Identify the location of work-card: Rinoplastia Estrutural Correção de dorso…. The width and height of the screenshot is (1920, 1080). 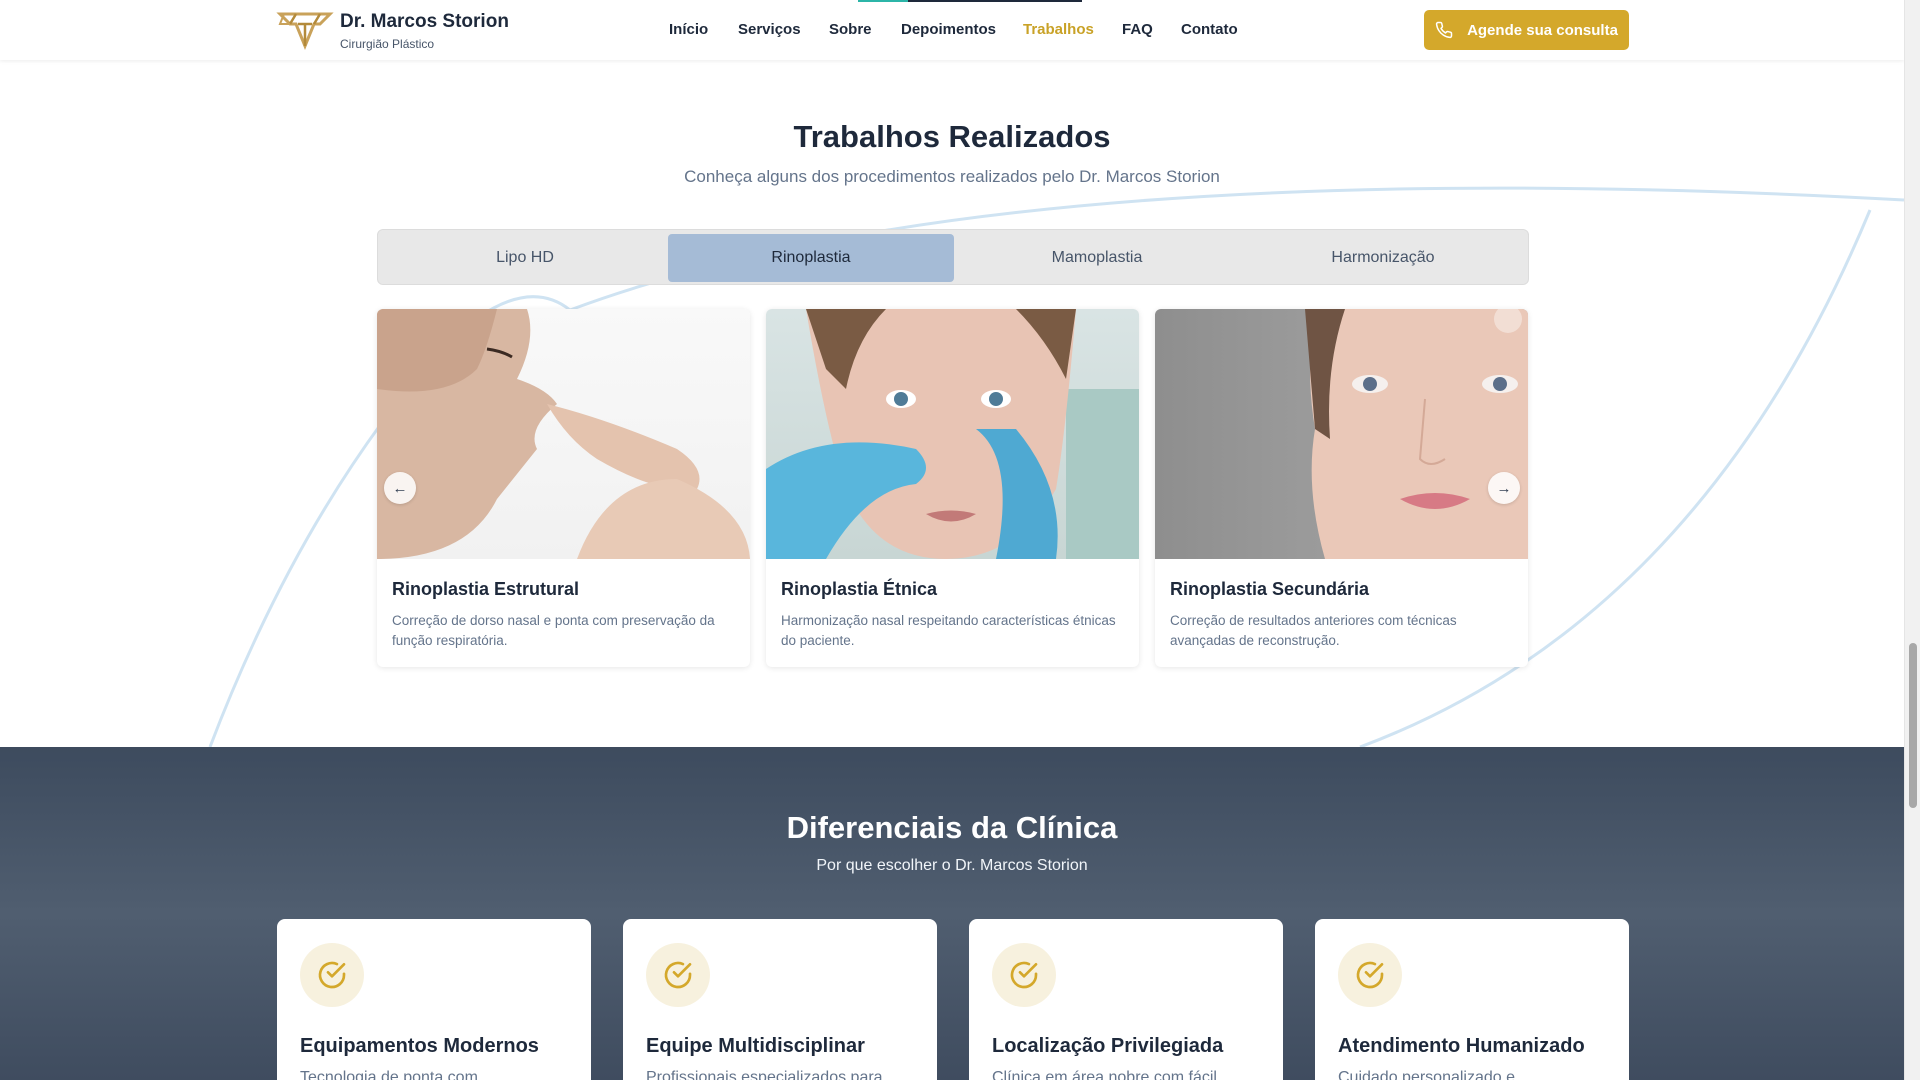
(563, 488).